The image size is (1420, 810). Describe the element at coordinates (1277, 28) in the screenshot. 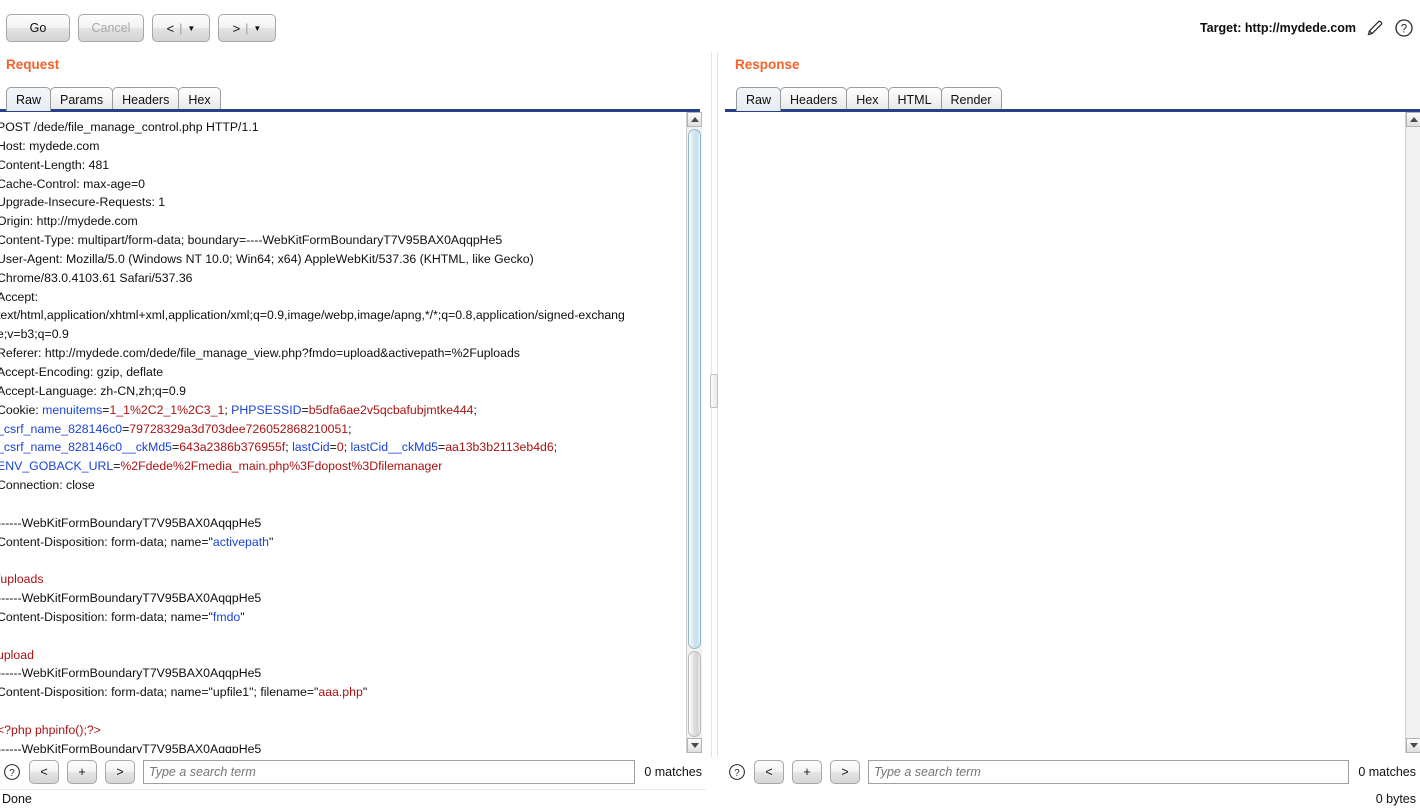

I see `target-label: Target: http://mydede.com` at that location.